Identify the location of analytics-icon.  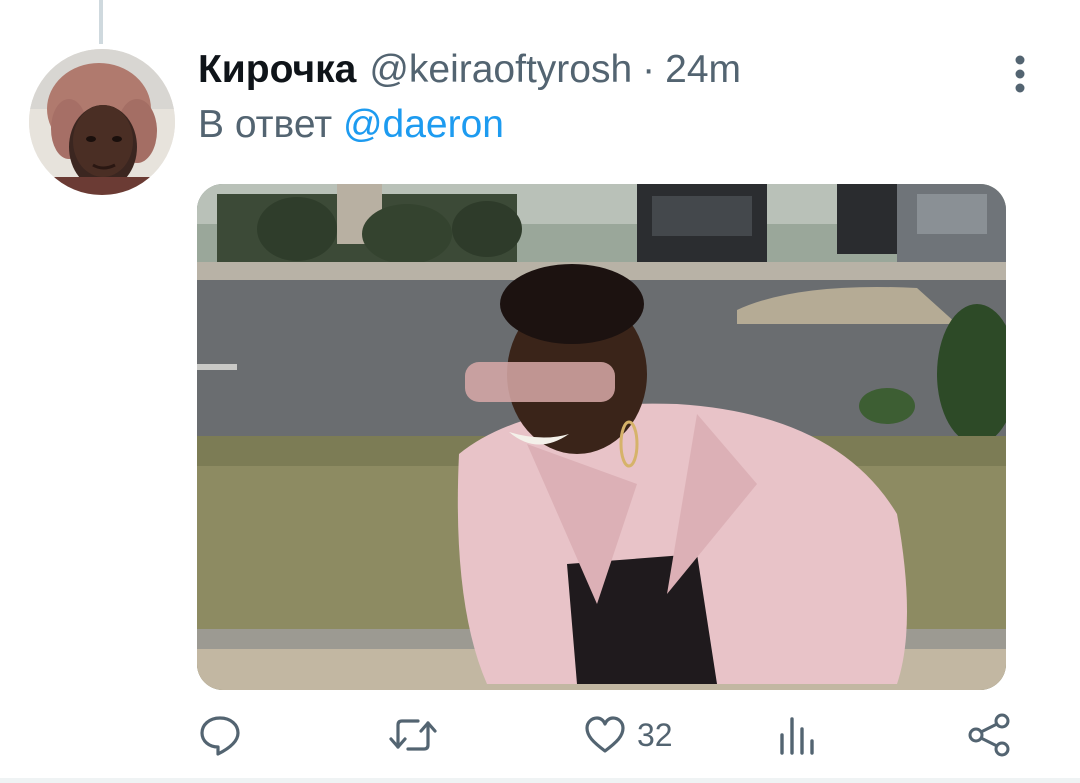
(797, 736).